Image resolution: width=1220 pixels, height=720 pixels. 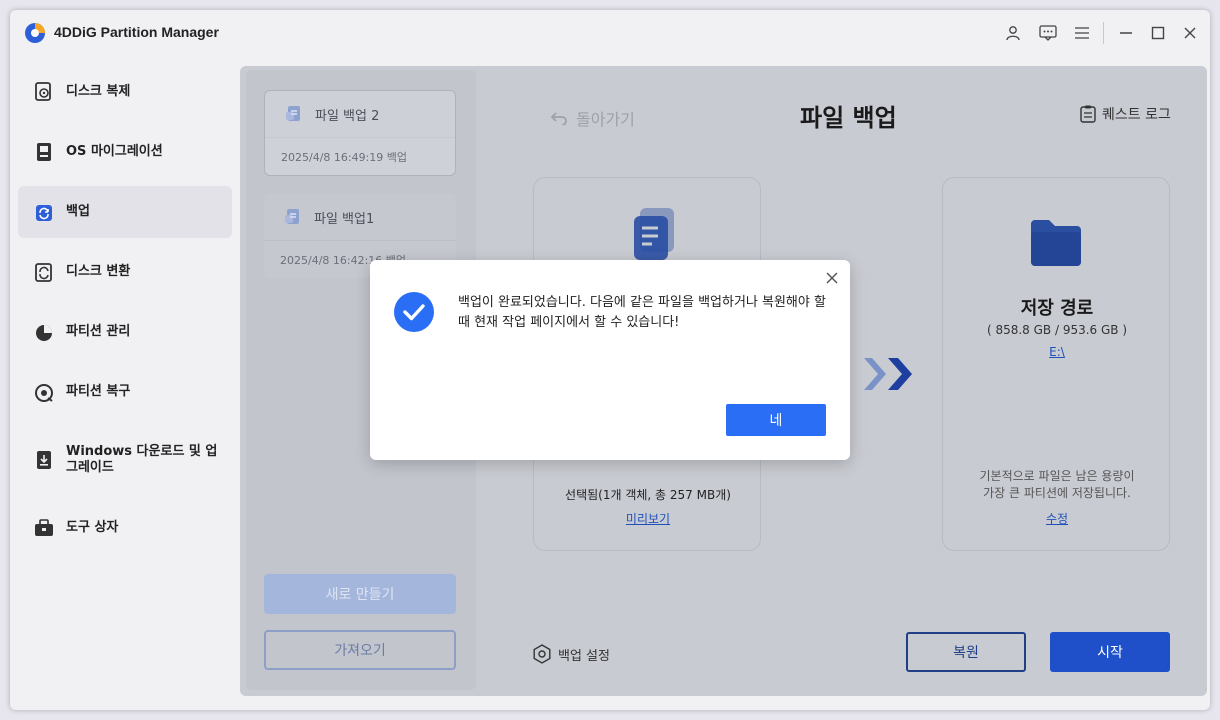 I want to click on sidebar-item-os-migration: OS 마이그레이션, so click(x=125, y=152).